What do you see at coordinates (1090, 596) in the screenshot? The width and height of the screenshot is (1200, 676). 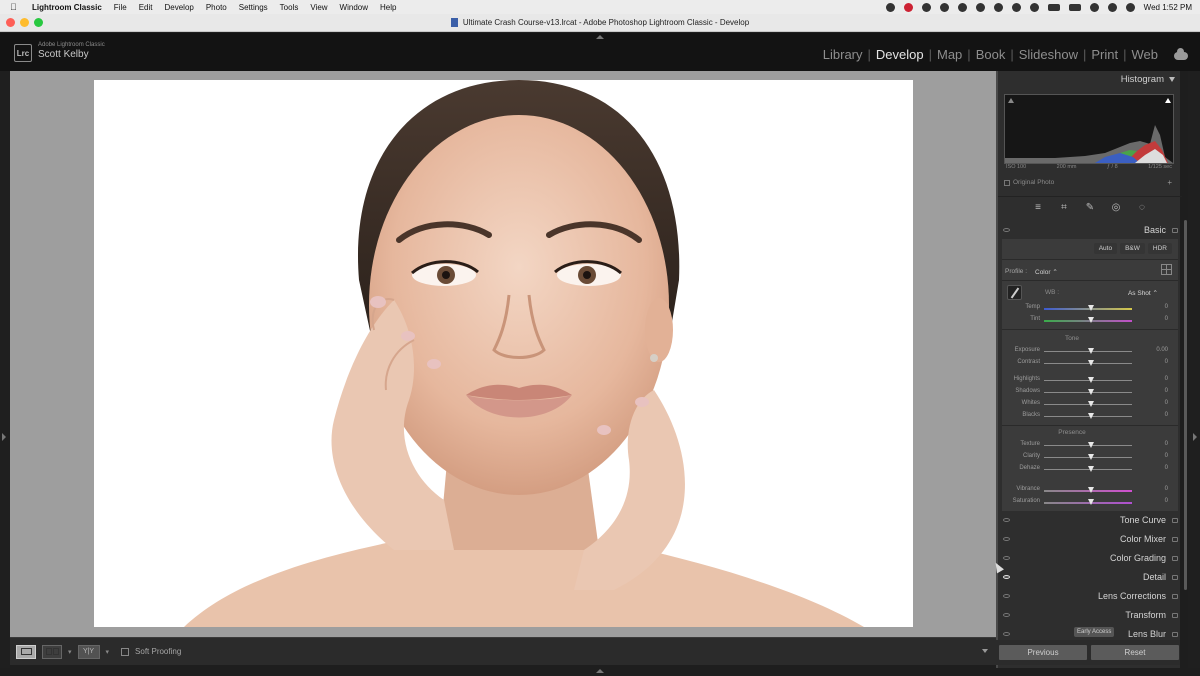 I see `panel-lens-corrections: Lens Corrections` at bounding box center [1090, 596].